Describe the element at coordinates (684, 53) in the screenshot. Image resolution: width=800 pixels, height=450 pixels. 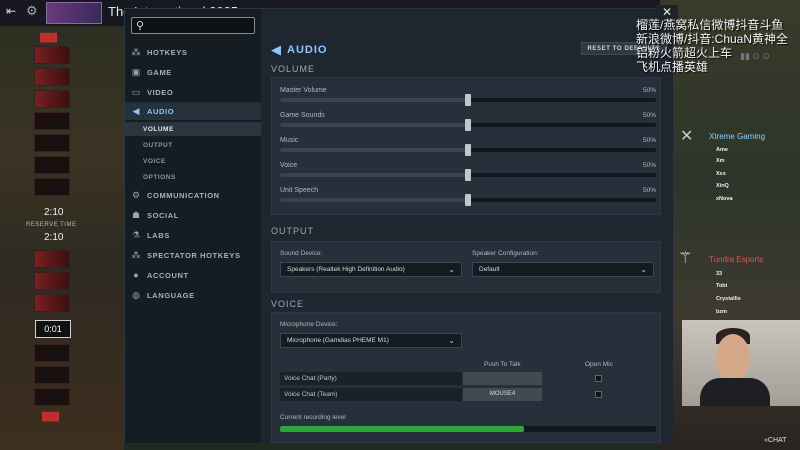
I see `stream-overlay-line: 铝粉火箭超火上车` at that location.